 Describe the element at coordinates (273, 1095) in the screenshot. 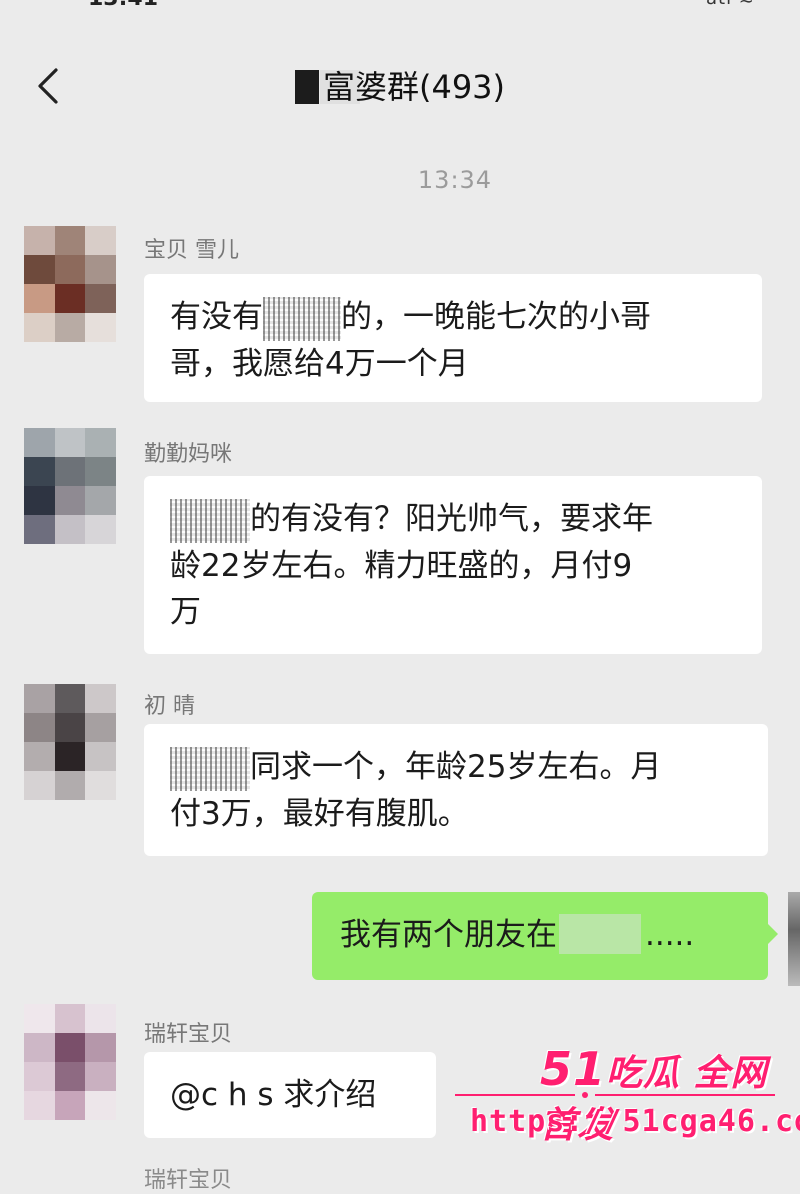

I see `message-line: @c h s 求介绍` at that location.